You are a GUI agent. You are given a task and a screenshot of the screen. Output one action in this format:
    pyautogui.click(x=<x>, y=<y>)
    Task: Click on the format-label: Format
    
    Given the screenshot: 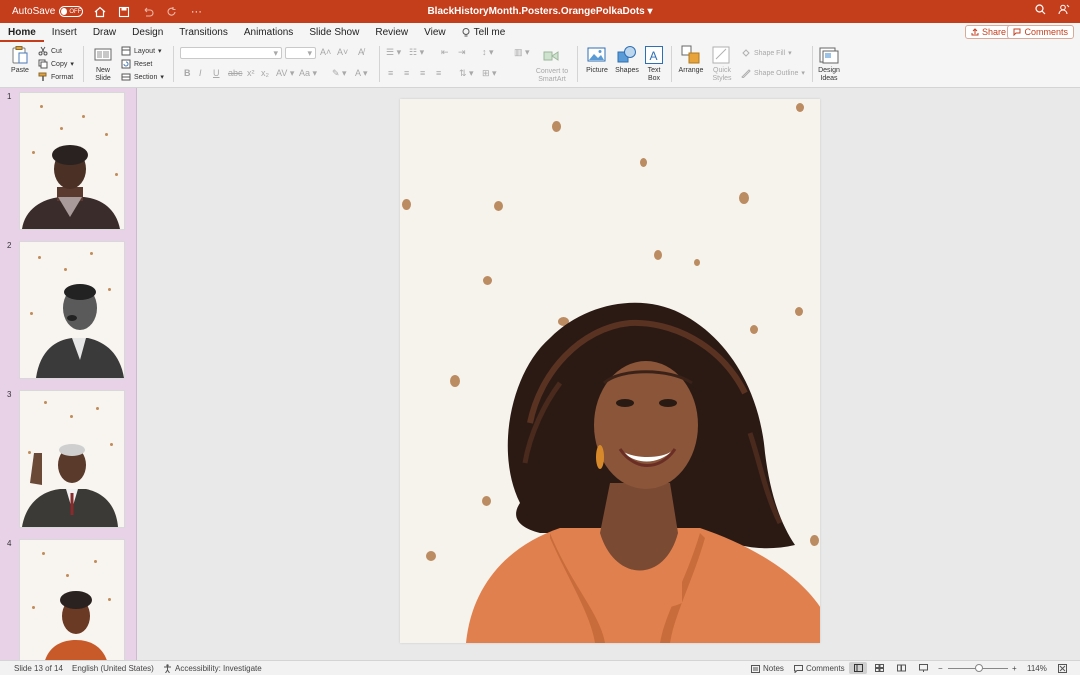 What is the action you would take?
    pyautogui.click(x=62, y=77)
    